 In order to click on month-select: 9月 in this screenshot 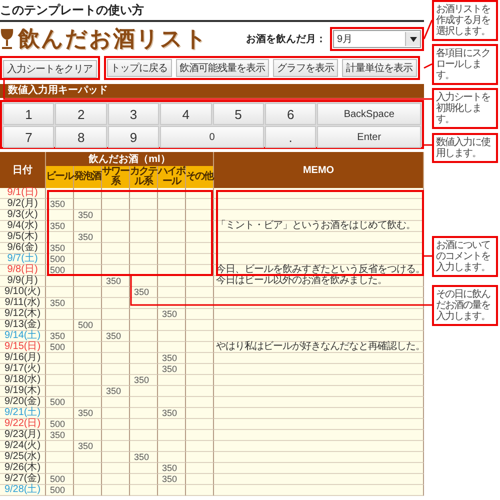, I will do `click(377, 39)`.